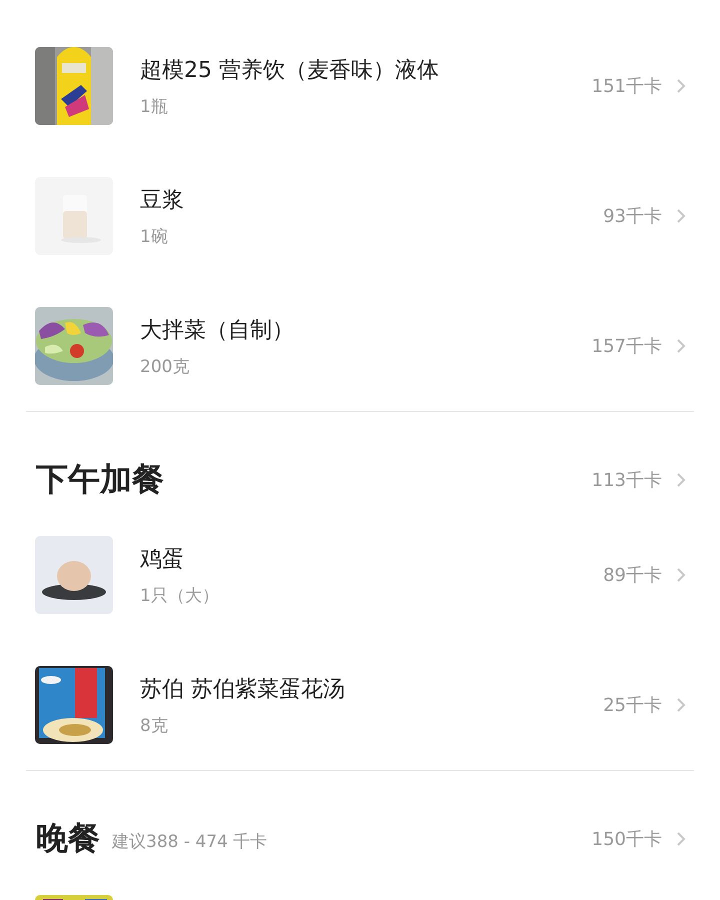 The height and width of the screenshot is (900, 720). What do you see at coordinates (162, 559) in the screenshot?
I see `food-name: 鸡蛋` at bounding box center [162, 559].